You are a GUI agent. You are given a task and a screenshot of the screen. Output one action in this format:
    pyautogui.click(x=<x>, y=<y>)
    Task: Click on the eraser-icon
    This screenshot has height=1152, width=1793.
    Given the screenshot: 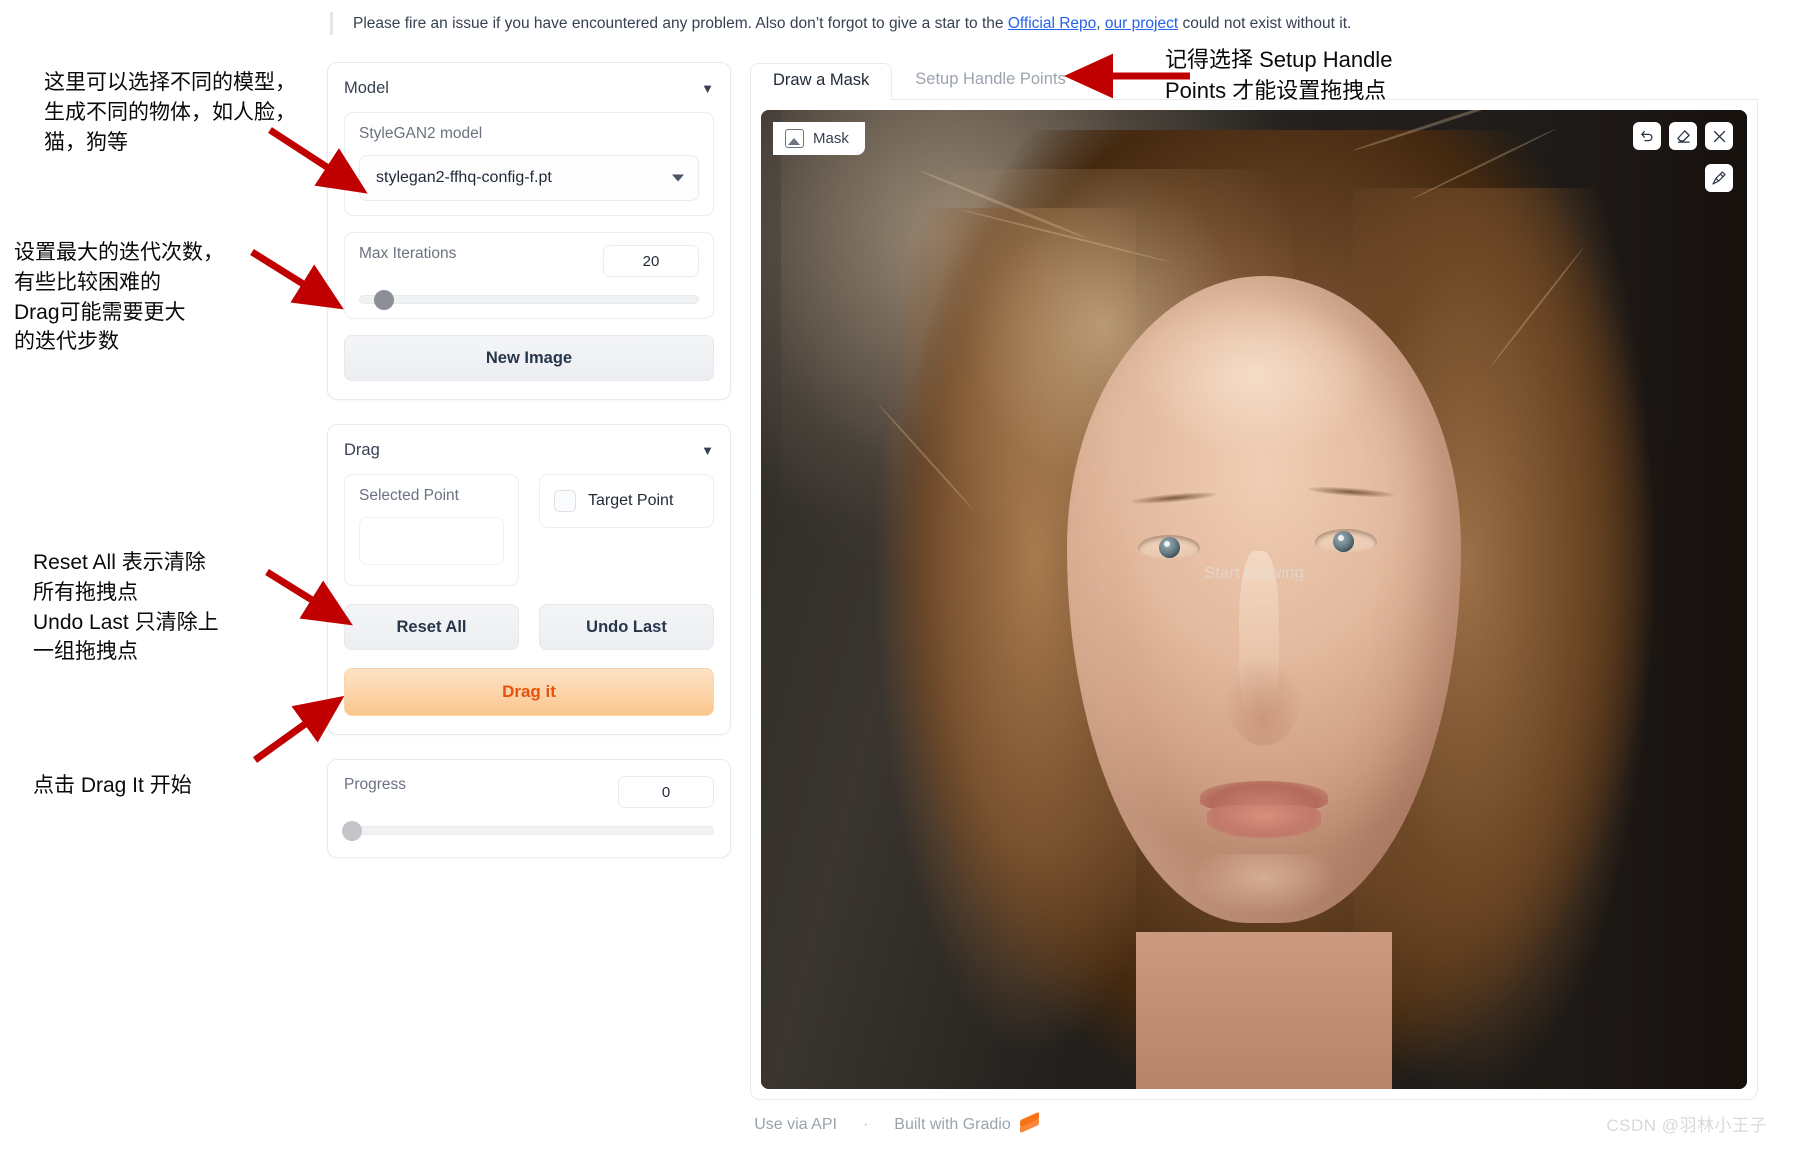 What is the action you would take?
    pyautogui.click(x=1683, y=136)
    